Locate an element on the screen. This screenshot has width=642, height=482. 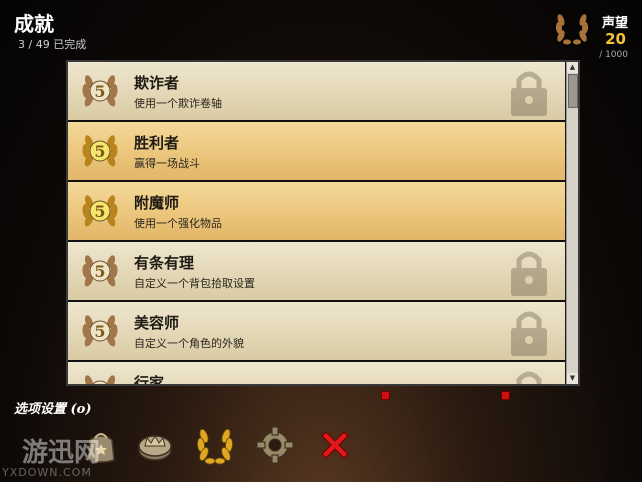
laurel-icon is located at coordinates (572, 29).